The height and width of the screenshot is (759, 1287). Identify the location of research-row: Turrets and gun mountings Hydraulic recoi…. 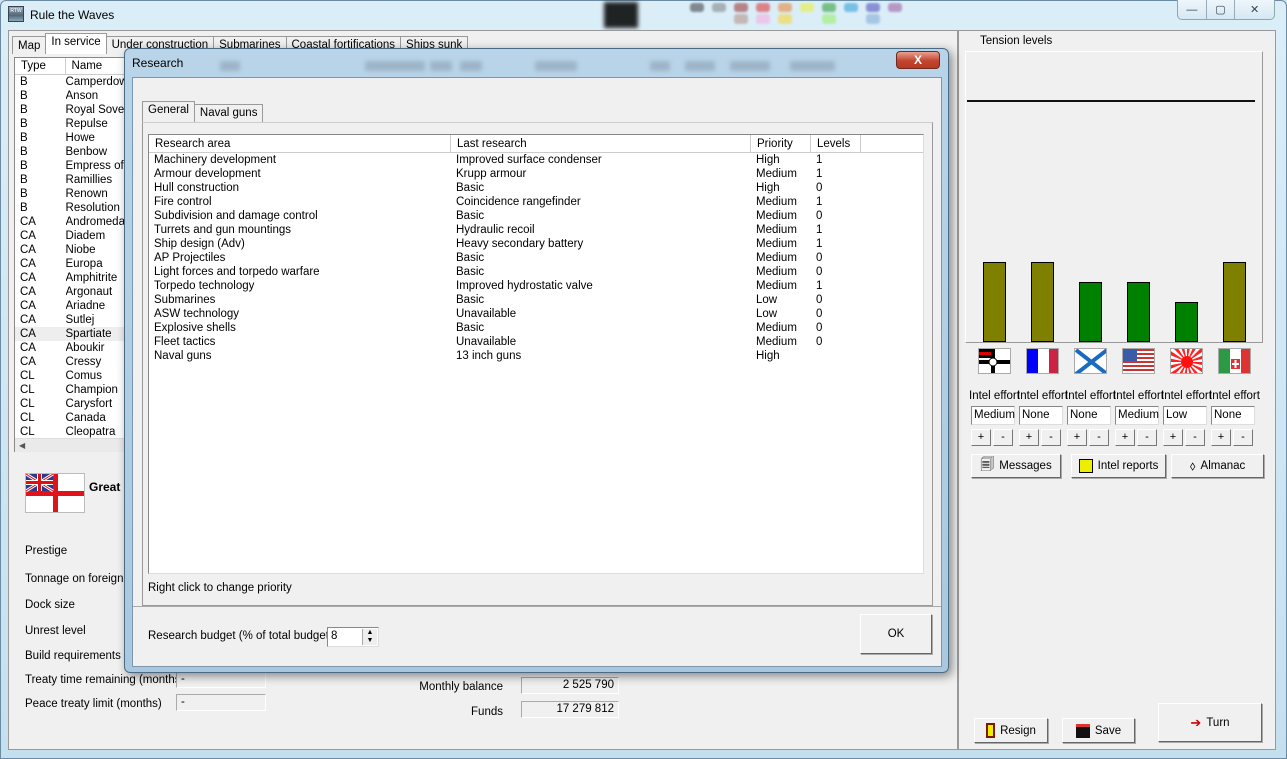
(536, 230).